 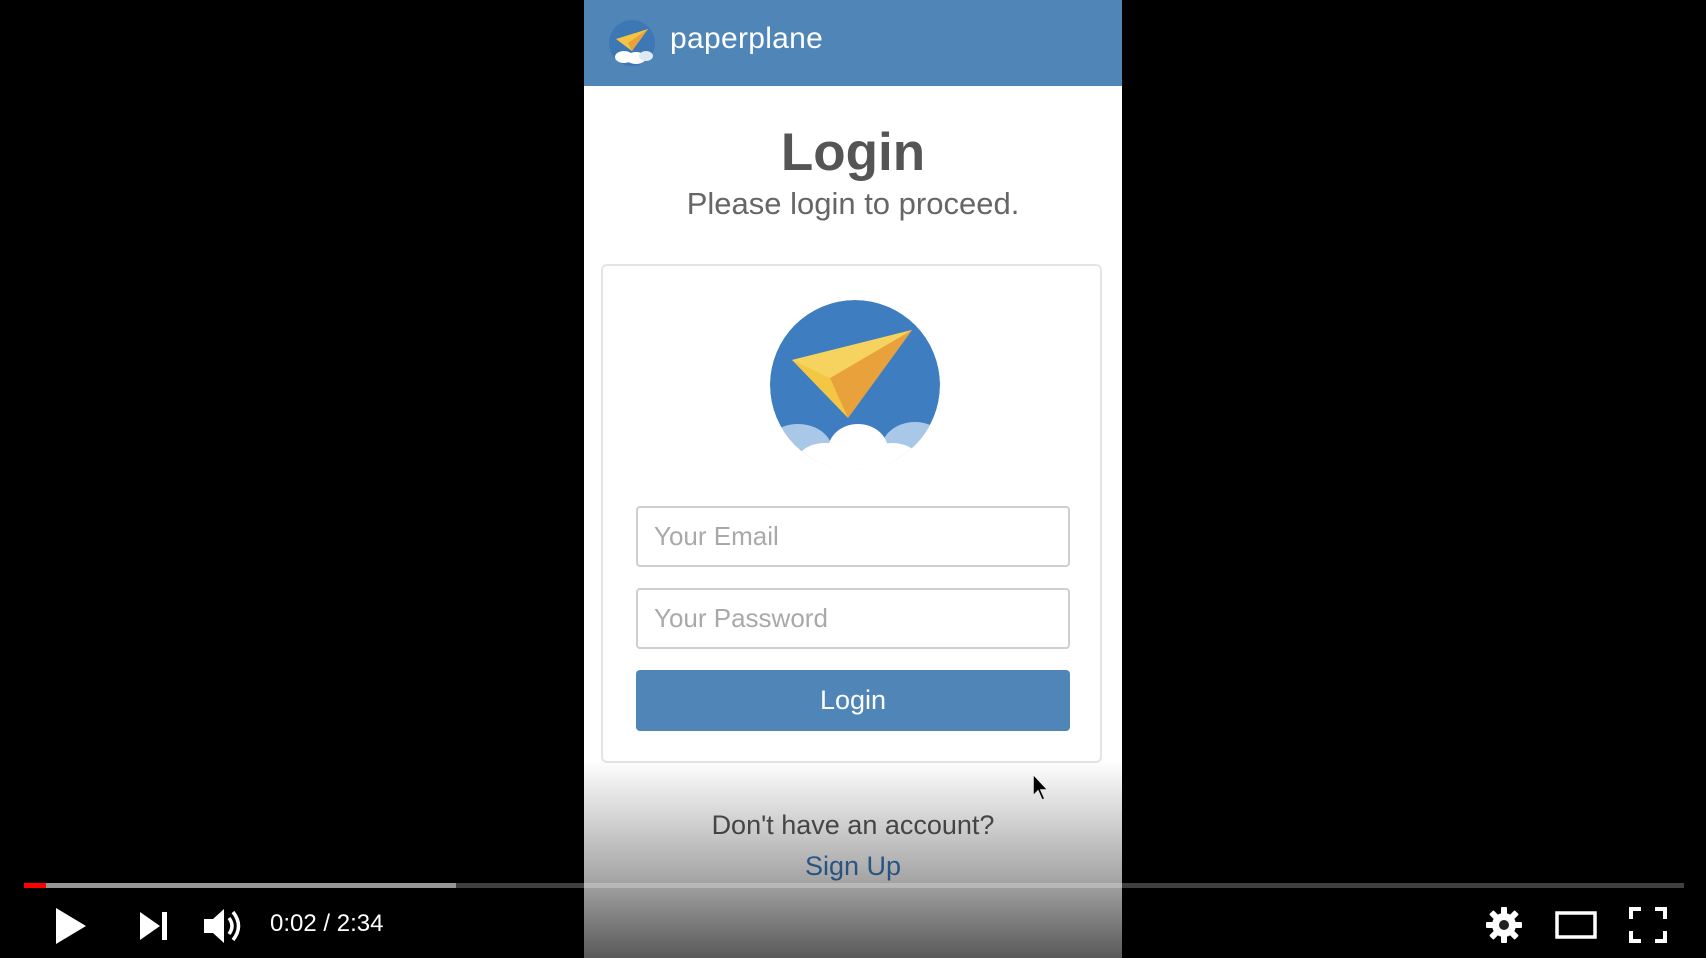 What do you see at coordinates (70, 926) in the screenshot?
I see `play-icon` at bounding box center [70, 926].